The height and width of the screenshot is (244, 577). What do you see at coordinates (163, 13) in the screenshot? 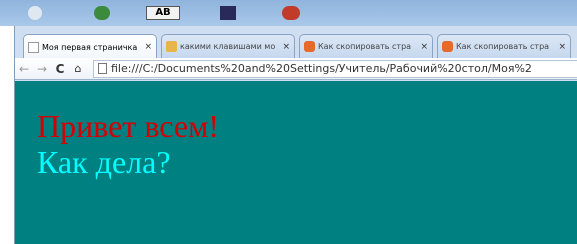
I see `ab-desktop-icon: AB` at bounding box center [163, 13].